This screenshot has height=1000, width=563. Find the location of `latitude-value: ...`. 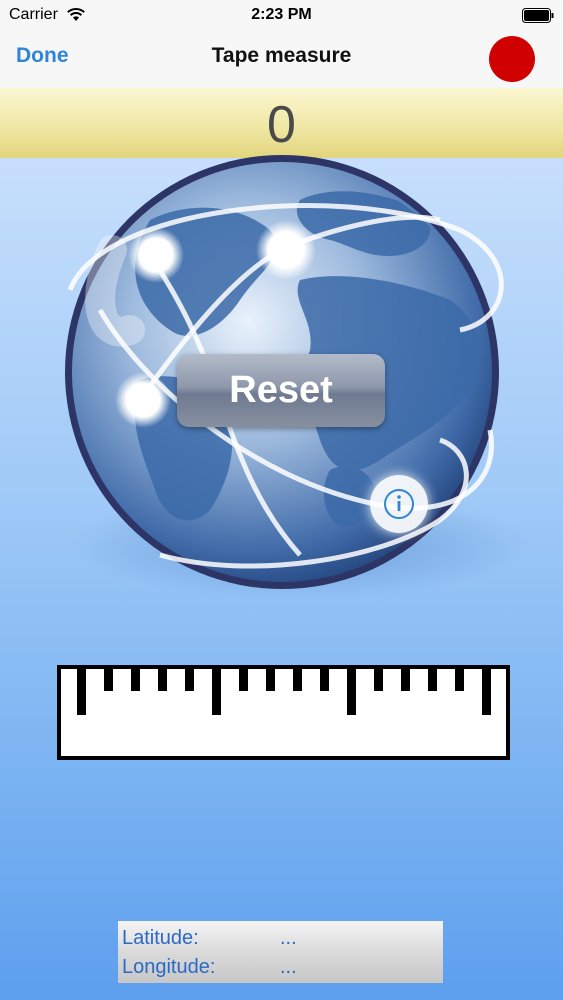

latitude-value: ... is located at coordinates (288, 938).